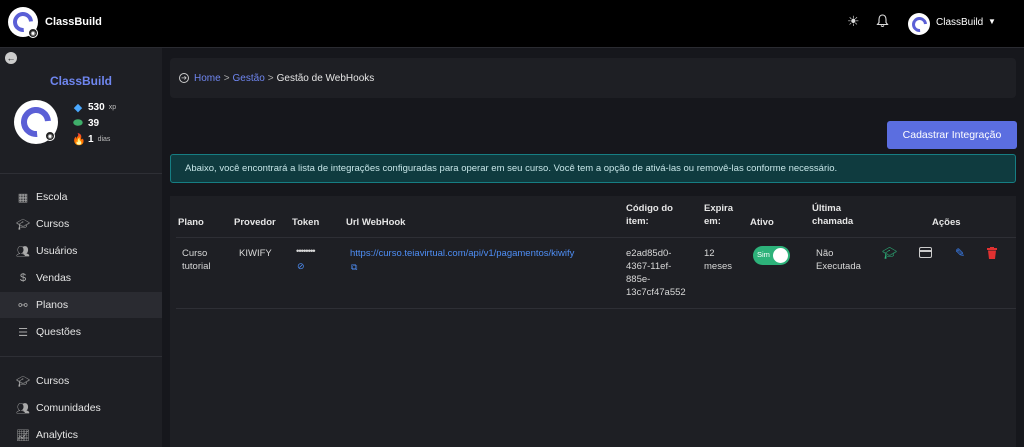 The width and height of the screenshot is (1024, 447). What do you see at coordinates (81, 332) in the screenshot?
I see `sidebar-item-questoes: ☰ Questões` at bounding box center [81, 332].